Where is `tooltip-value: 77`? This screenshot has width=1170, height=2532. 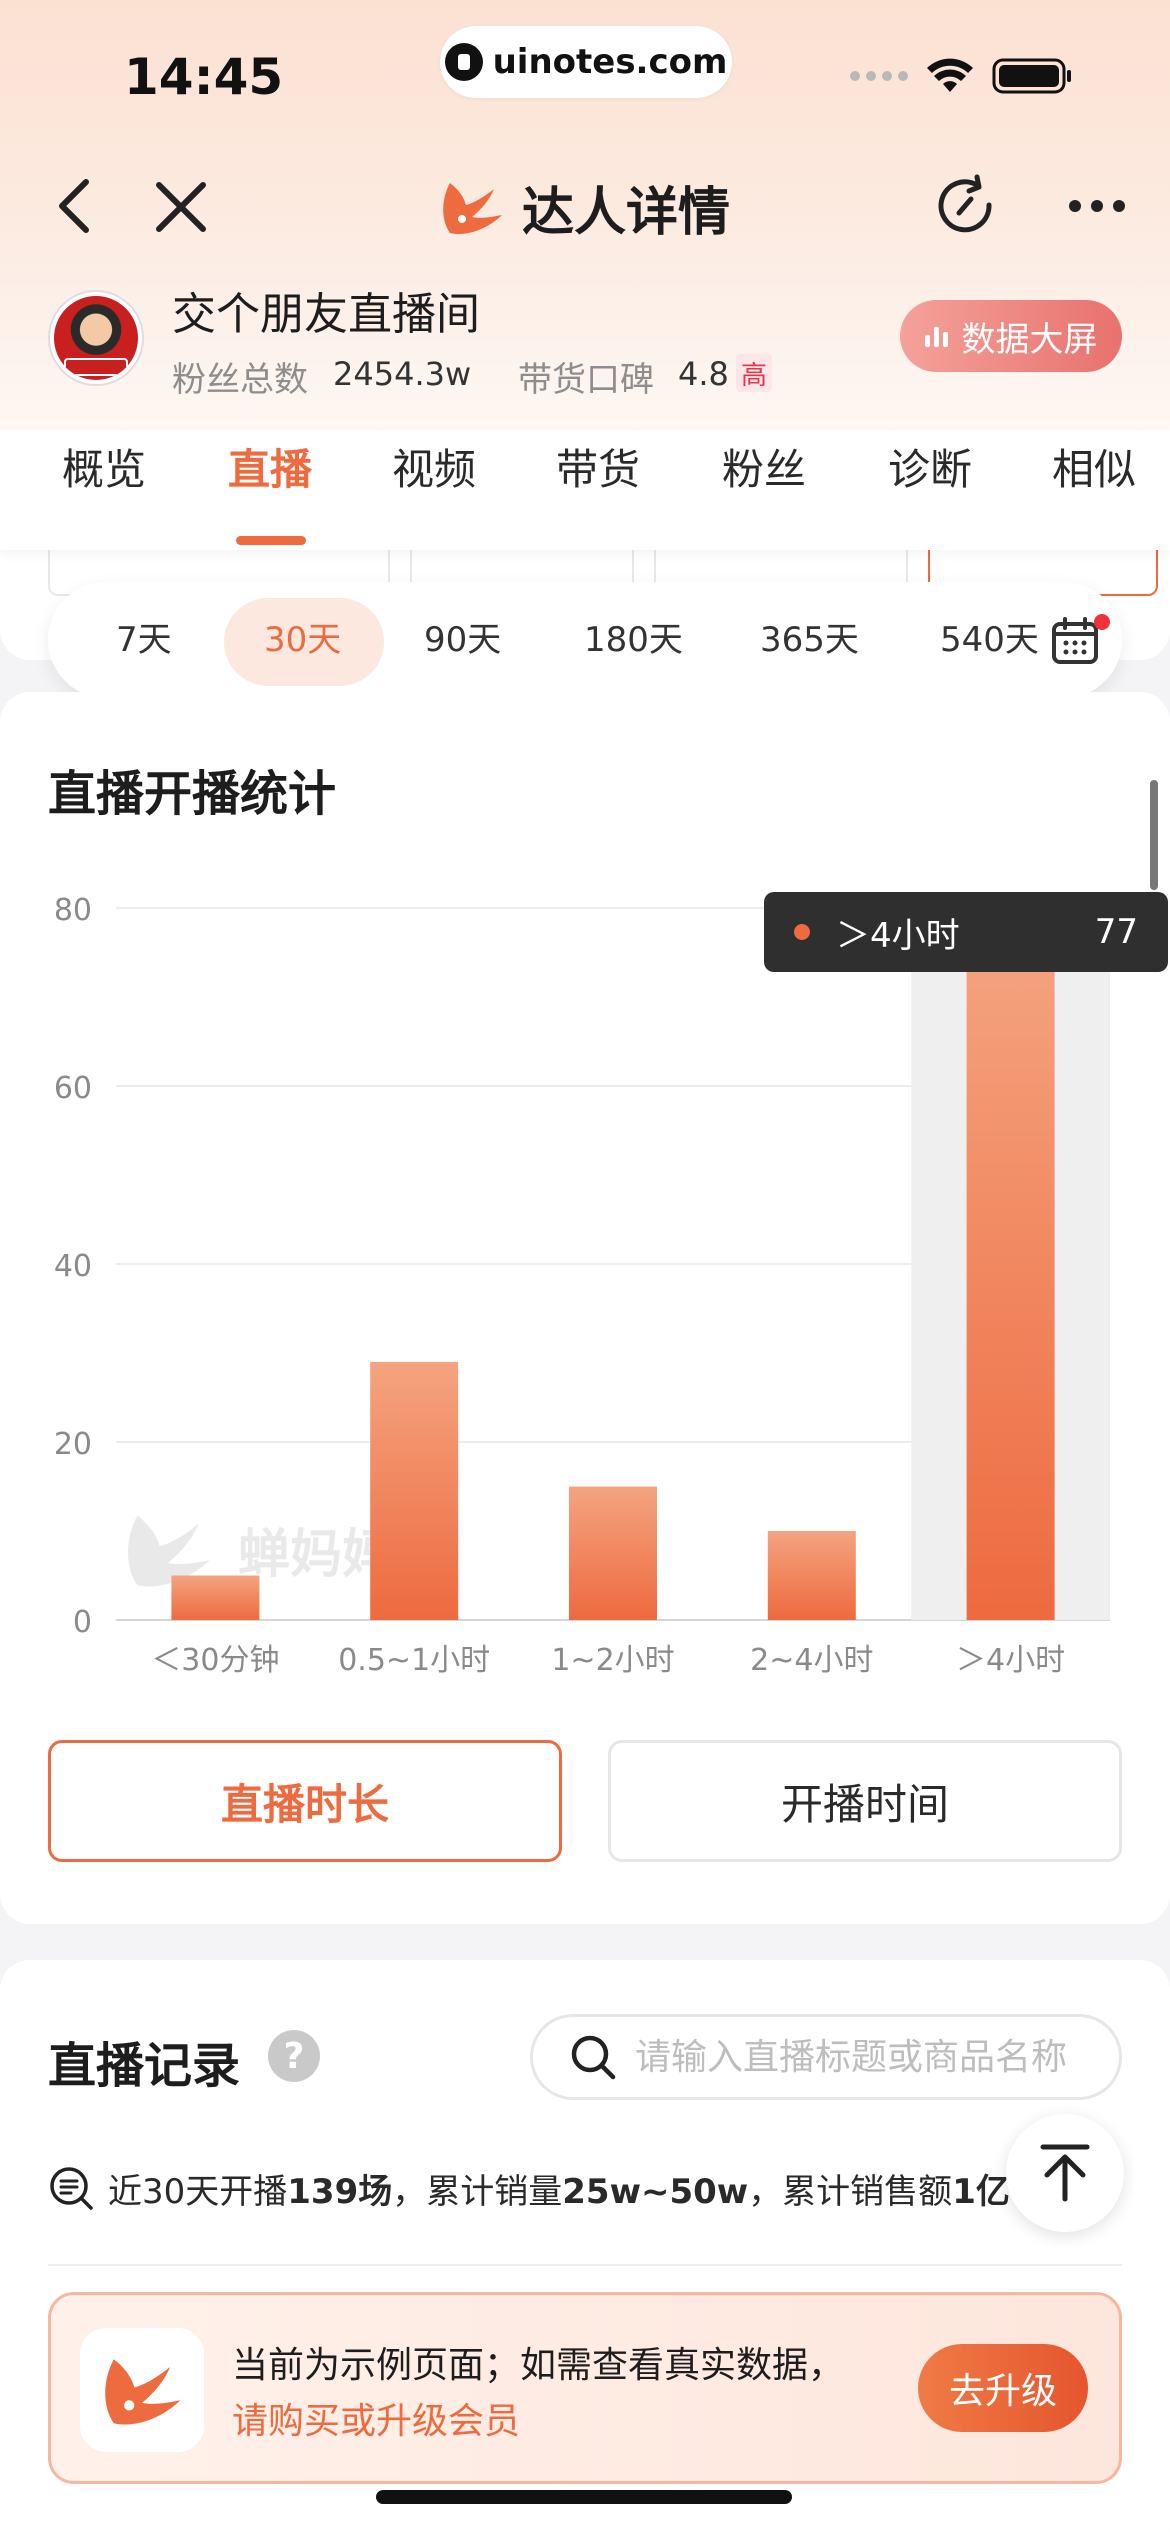 tooltip-value: 77 is located at coordinates (1116, 932).